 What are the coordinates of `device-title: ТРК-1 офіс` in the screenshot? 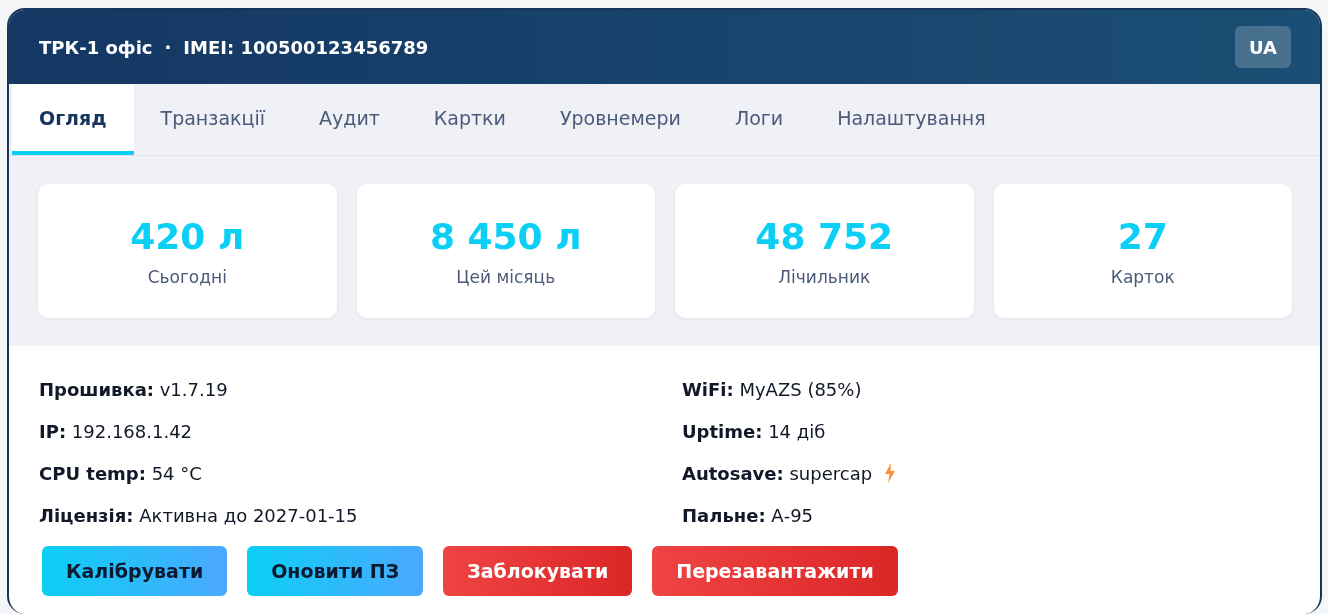 It's located at (96, 47).